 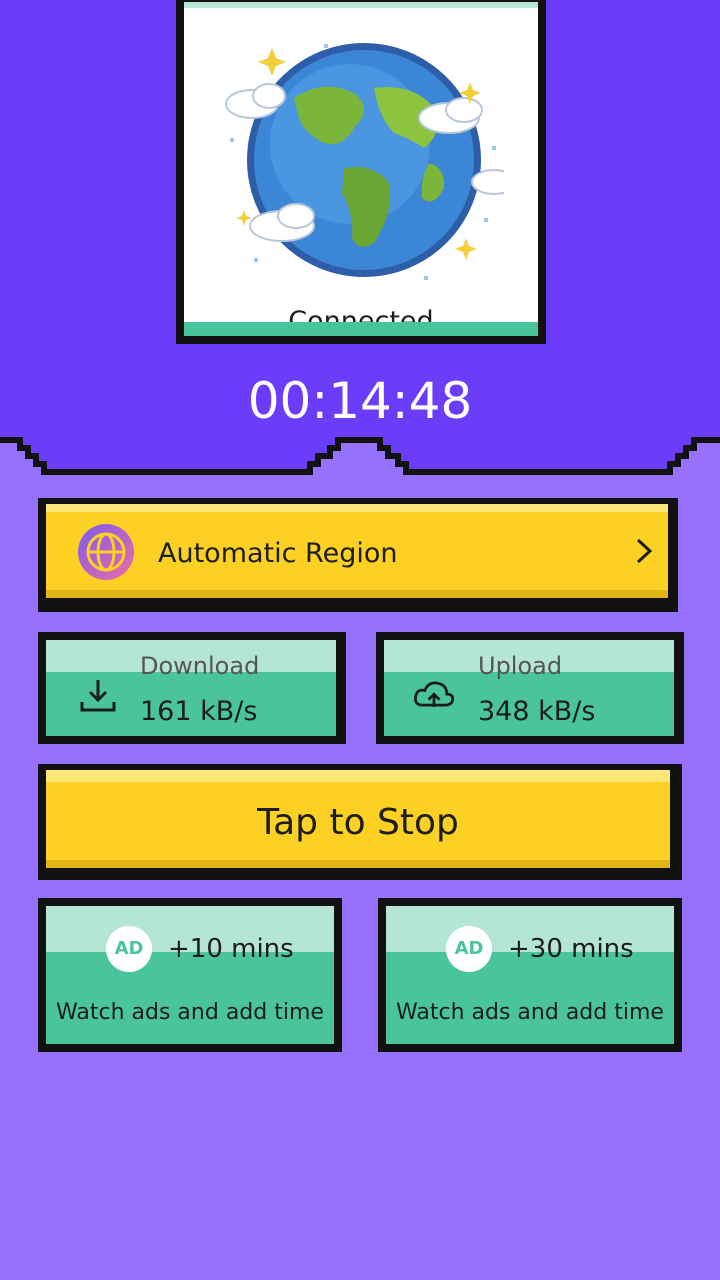 What do you see at coordinates (571, 949) in the screenshot?
I see `ad-time-label: +30 mins` at bounding box center [571, 949].